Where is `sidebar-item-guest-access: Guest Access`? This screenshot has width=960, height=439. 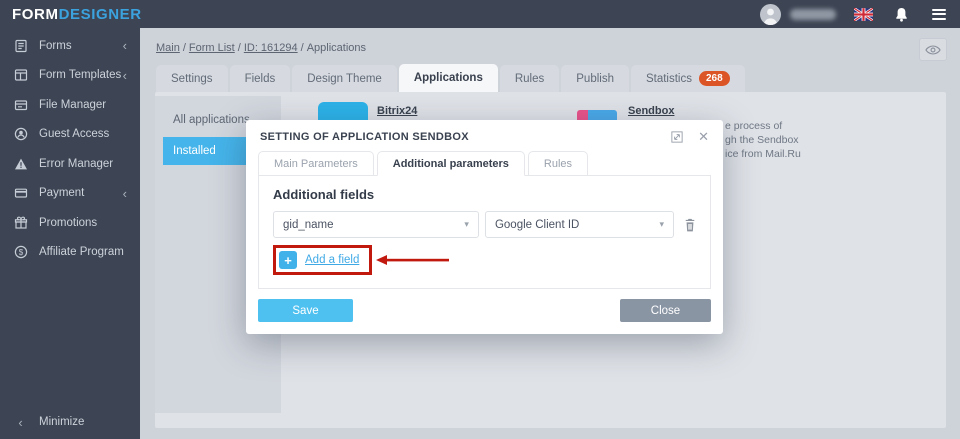
sidebar-item-guest-access: Guest Access is located at coordinates (70, 135).